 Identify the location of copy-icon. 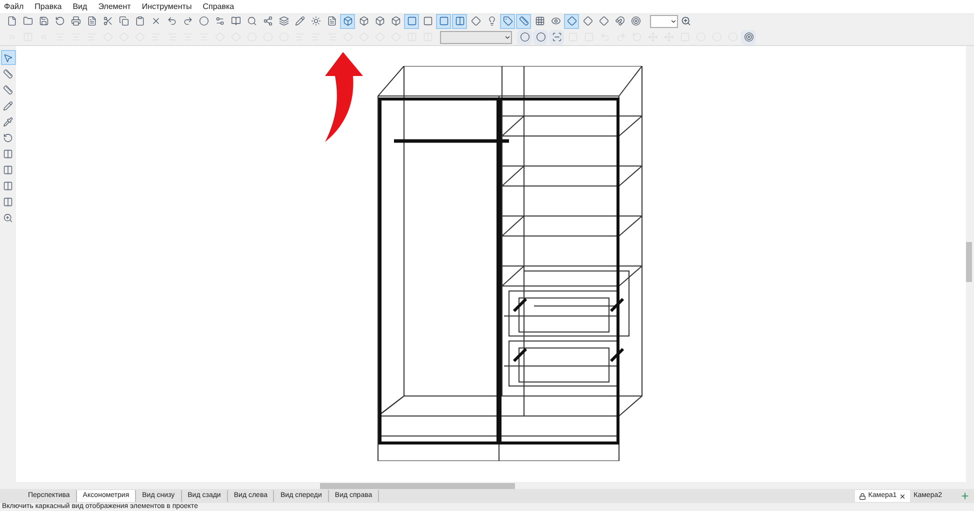
(123, 21).